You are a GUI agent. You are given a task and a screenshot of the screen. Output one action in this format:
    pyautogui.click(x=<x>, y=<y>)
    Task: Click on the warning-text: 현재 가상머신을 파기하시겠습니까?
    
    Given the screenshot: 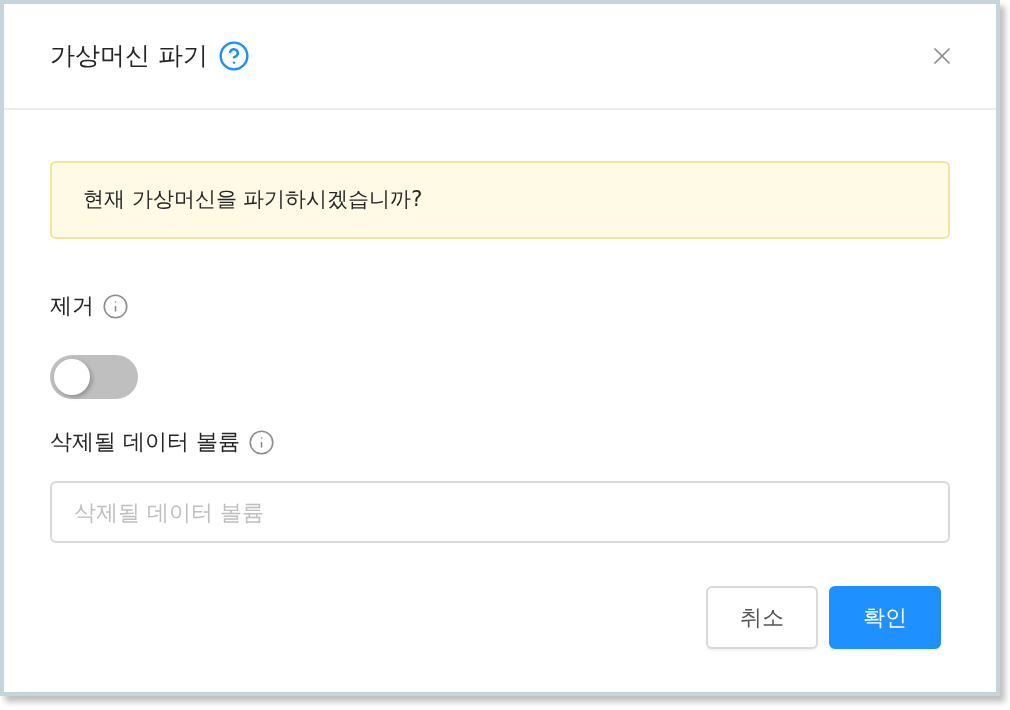 What is the action you would take?
    pyautogui.click(x=253, y=200)
    